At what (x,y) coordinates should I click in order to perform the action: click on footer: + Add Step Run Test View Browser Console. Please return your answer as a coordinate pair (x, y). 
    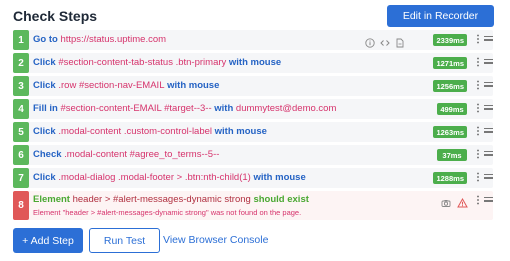
    Looking at the image, I should click on (253, 240).